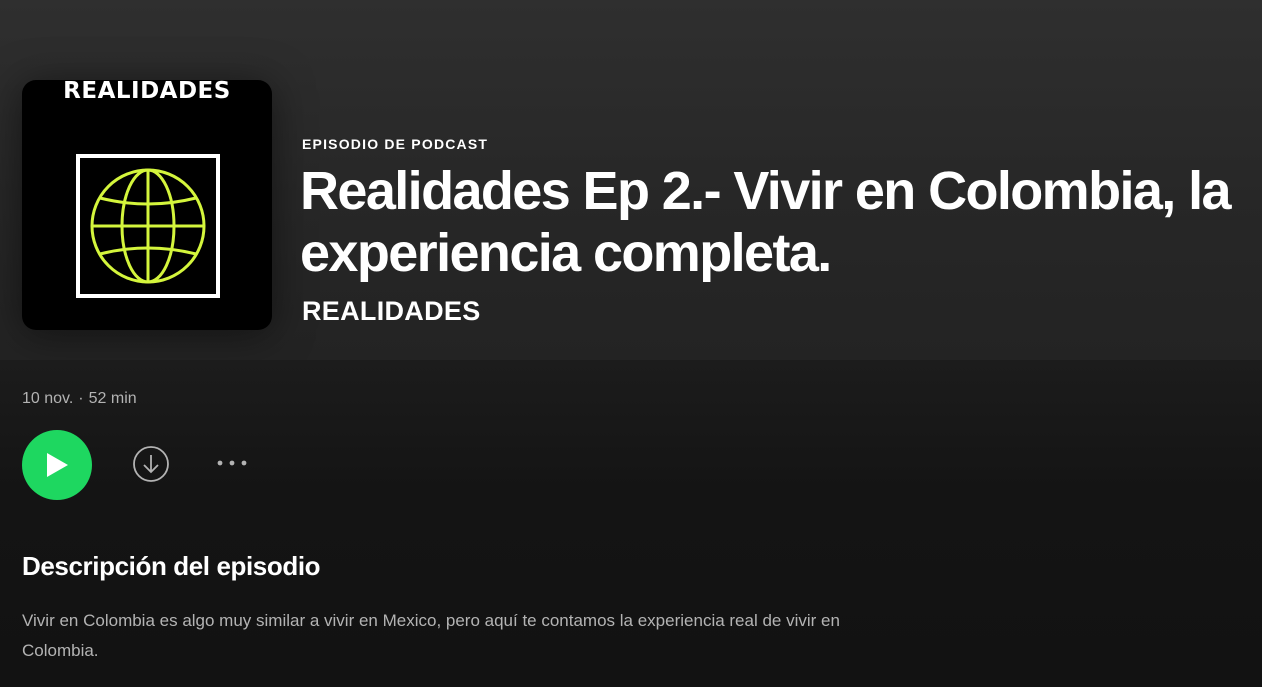 The width and height of the screenshot is (1262, 687). I want to click on globe-icon, so click(148, 226).